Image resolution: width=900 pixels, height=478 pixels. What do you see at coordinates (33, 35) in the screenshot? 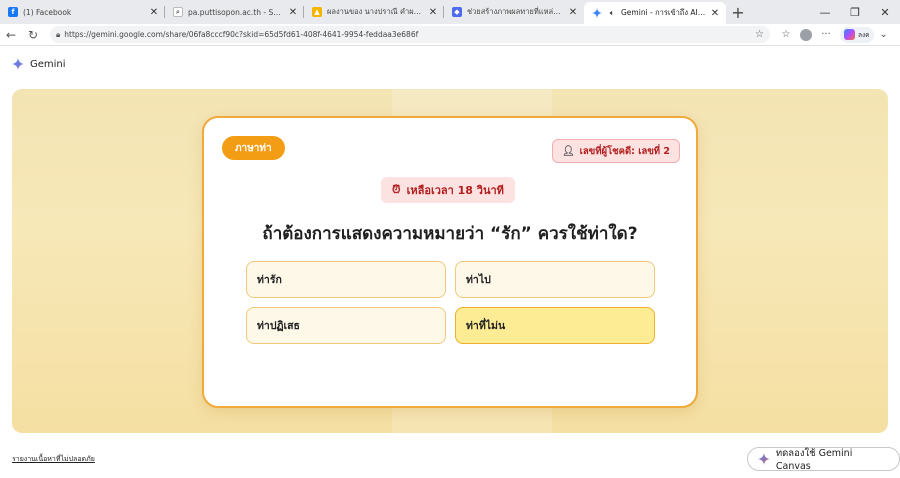
I see `refresh-icon: ↻` at bounding box center [33, 35].